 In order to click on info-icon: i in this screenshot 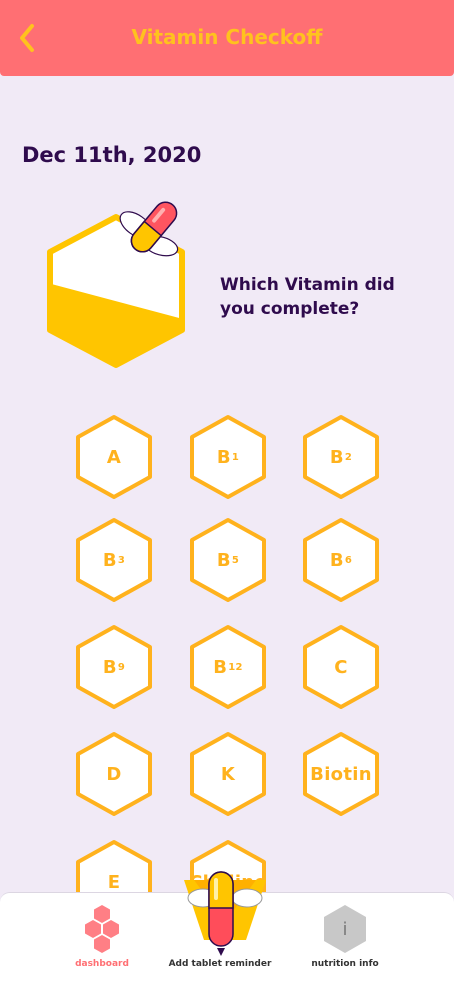, I will do `click(345, 929)`.